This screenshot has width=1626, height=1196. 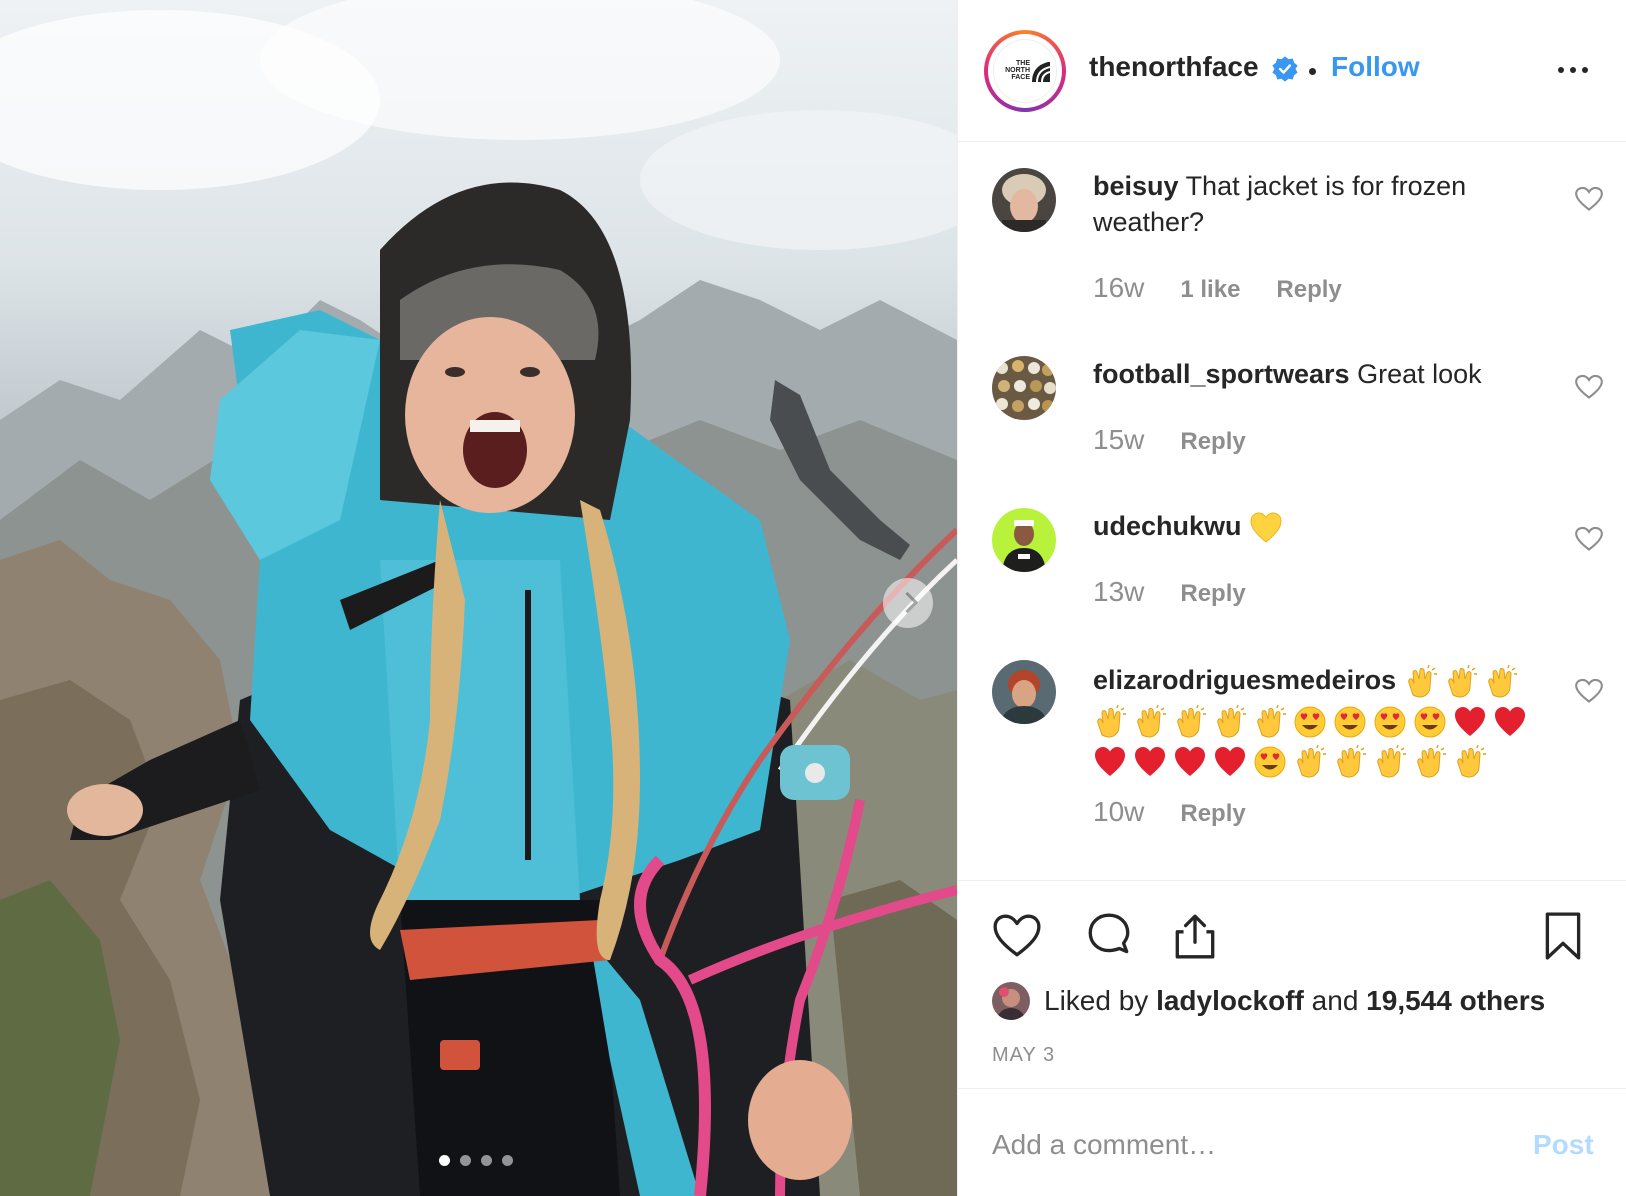 I want to click on follow-button: Follow, so click(x=1375, y=67).